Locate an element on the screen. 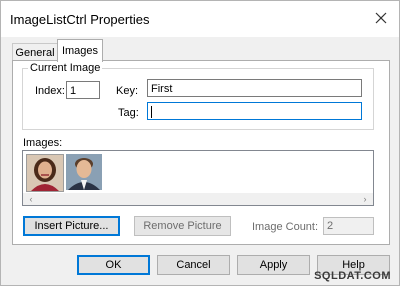  title-bar: ImageListCtrl Properties is located at coordinates (200, 19).